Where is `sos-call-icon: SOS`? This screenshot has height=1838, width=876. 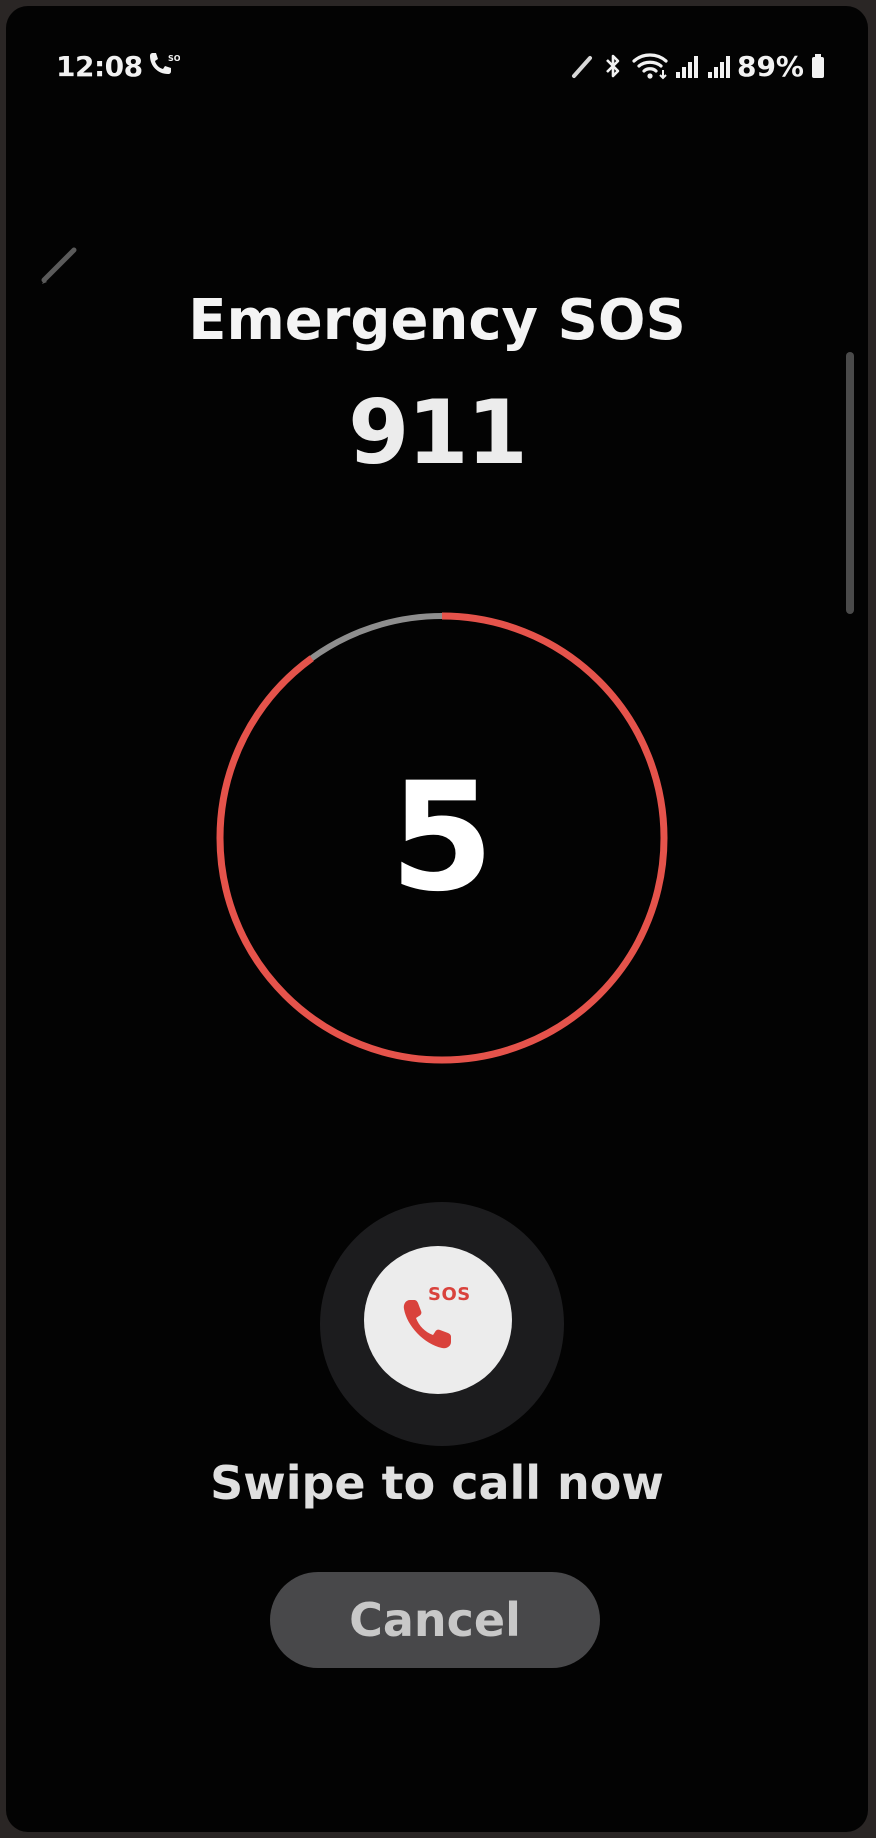 sos-call-icon: SOS is located at coordinates (166, 69).